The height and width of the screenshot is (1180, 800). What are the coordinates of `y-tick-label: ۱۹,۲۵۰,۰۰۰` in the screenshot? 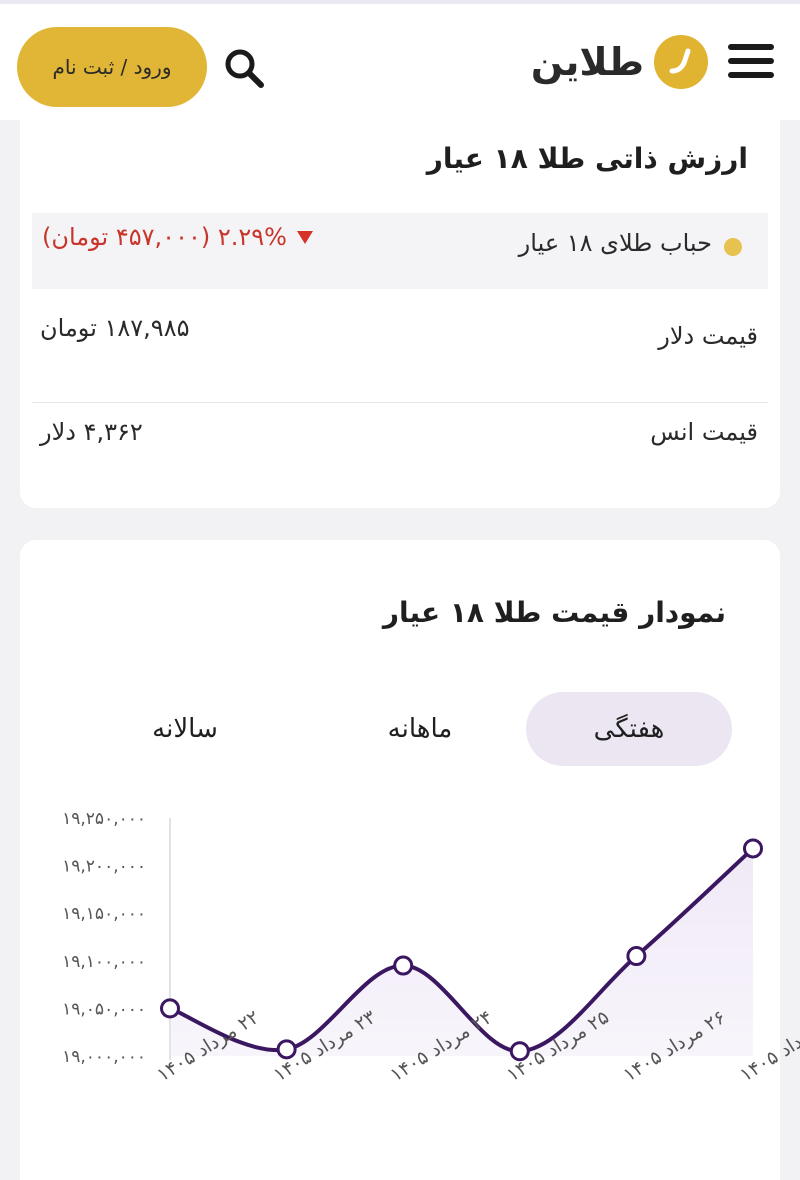 It's located at (104, 819).